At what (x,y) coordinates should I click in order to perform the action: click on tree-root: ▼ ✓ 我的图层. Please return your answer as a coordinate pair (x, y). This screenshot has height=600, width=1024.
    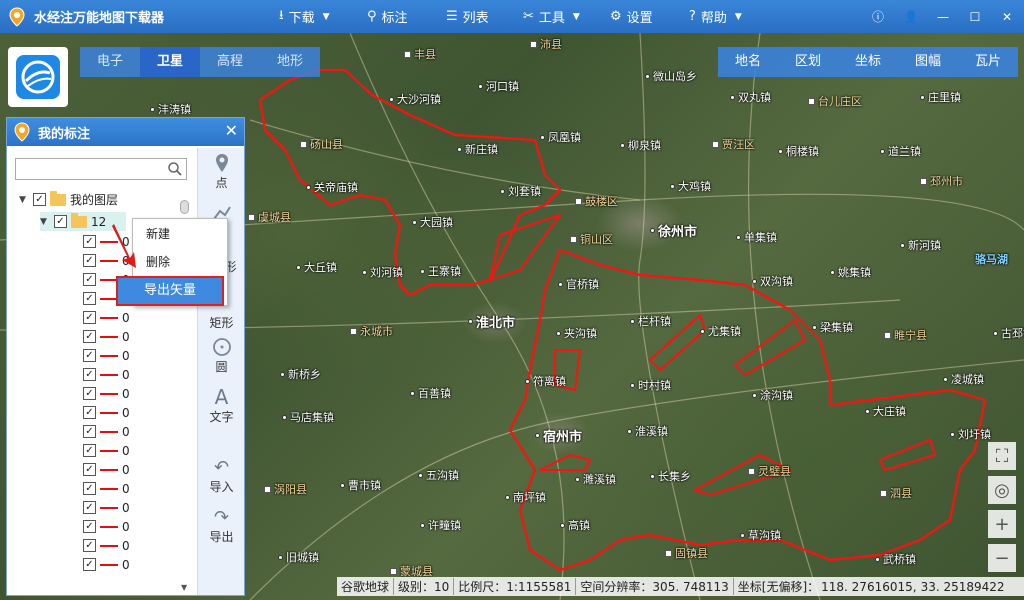
    Looking at the image, I should click on (68, 199).